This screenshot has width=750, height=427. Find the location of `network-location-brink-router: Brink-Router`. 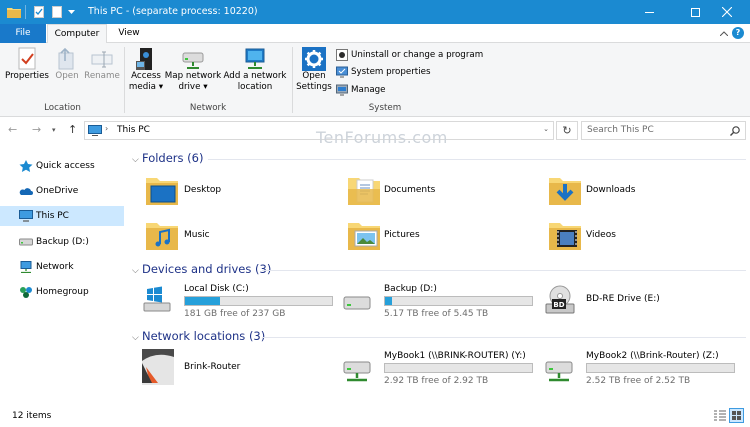

network-location-brink-router: Brink-Router is located at coordinates (242, 368).